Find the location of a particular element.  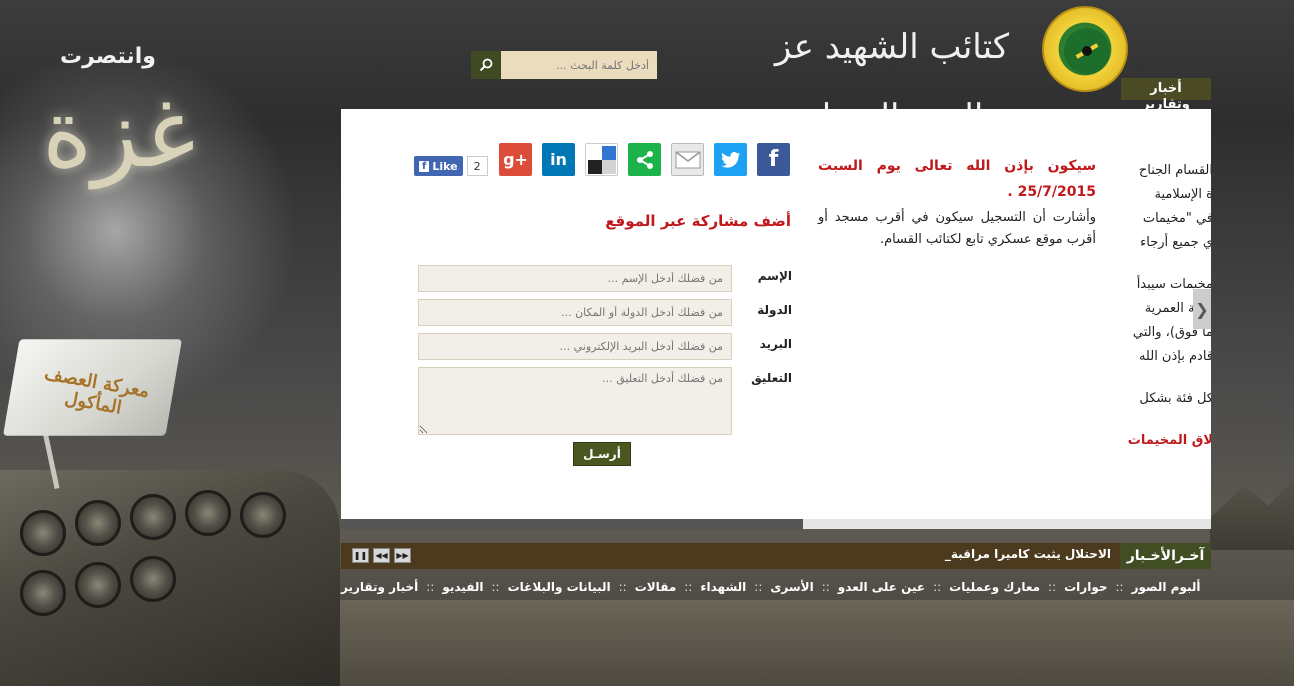

nav-item-articles: مقالات is located at coordinates (656, 587).